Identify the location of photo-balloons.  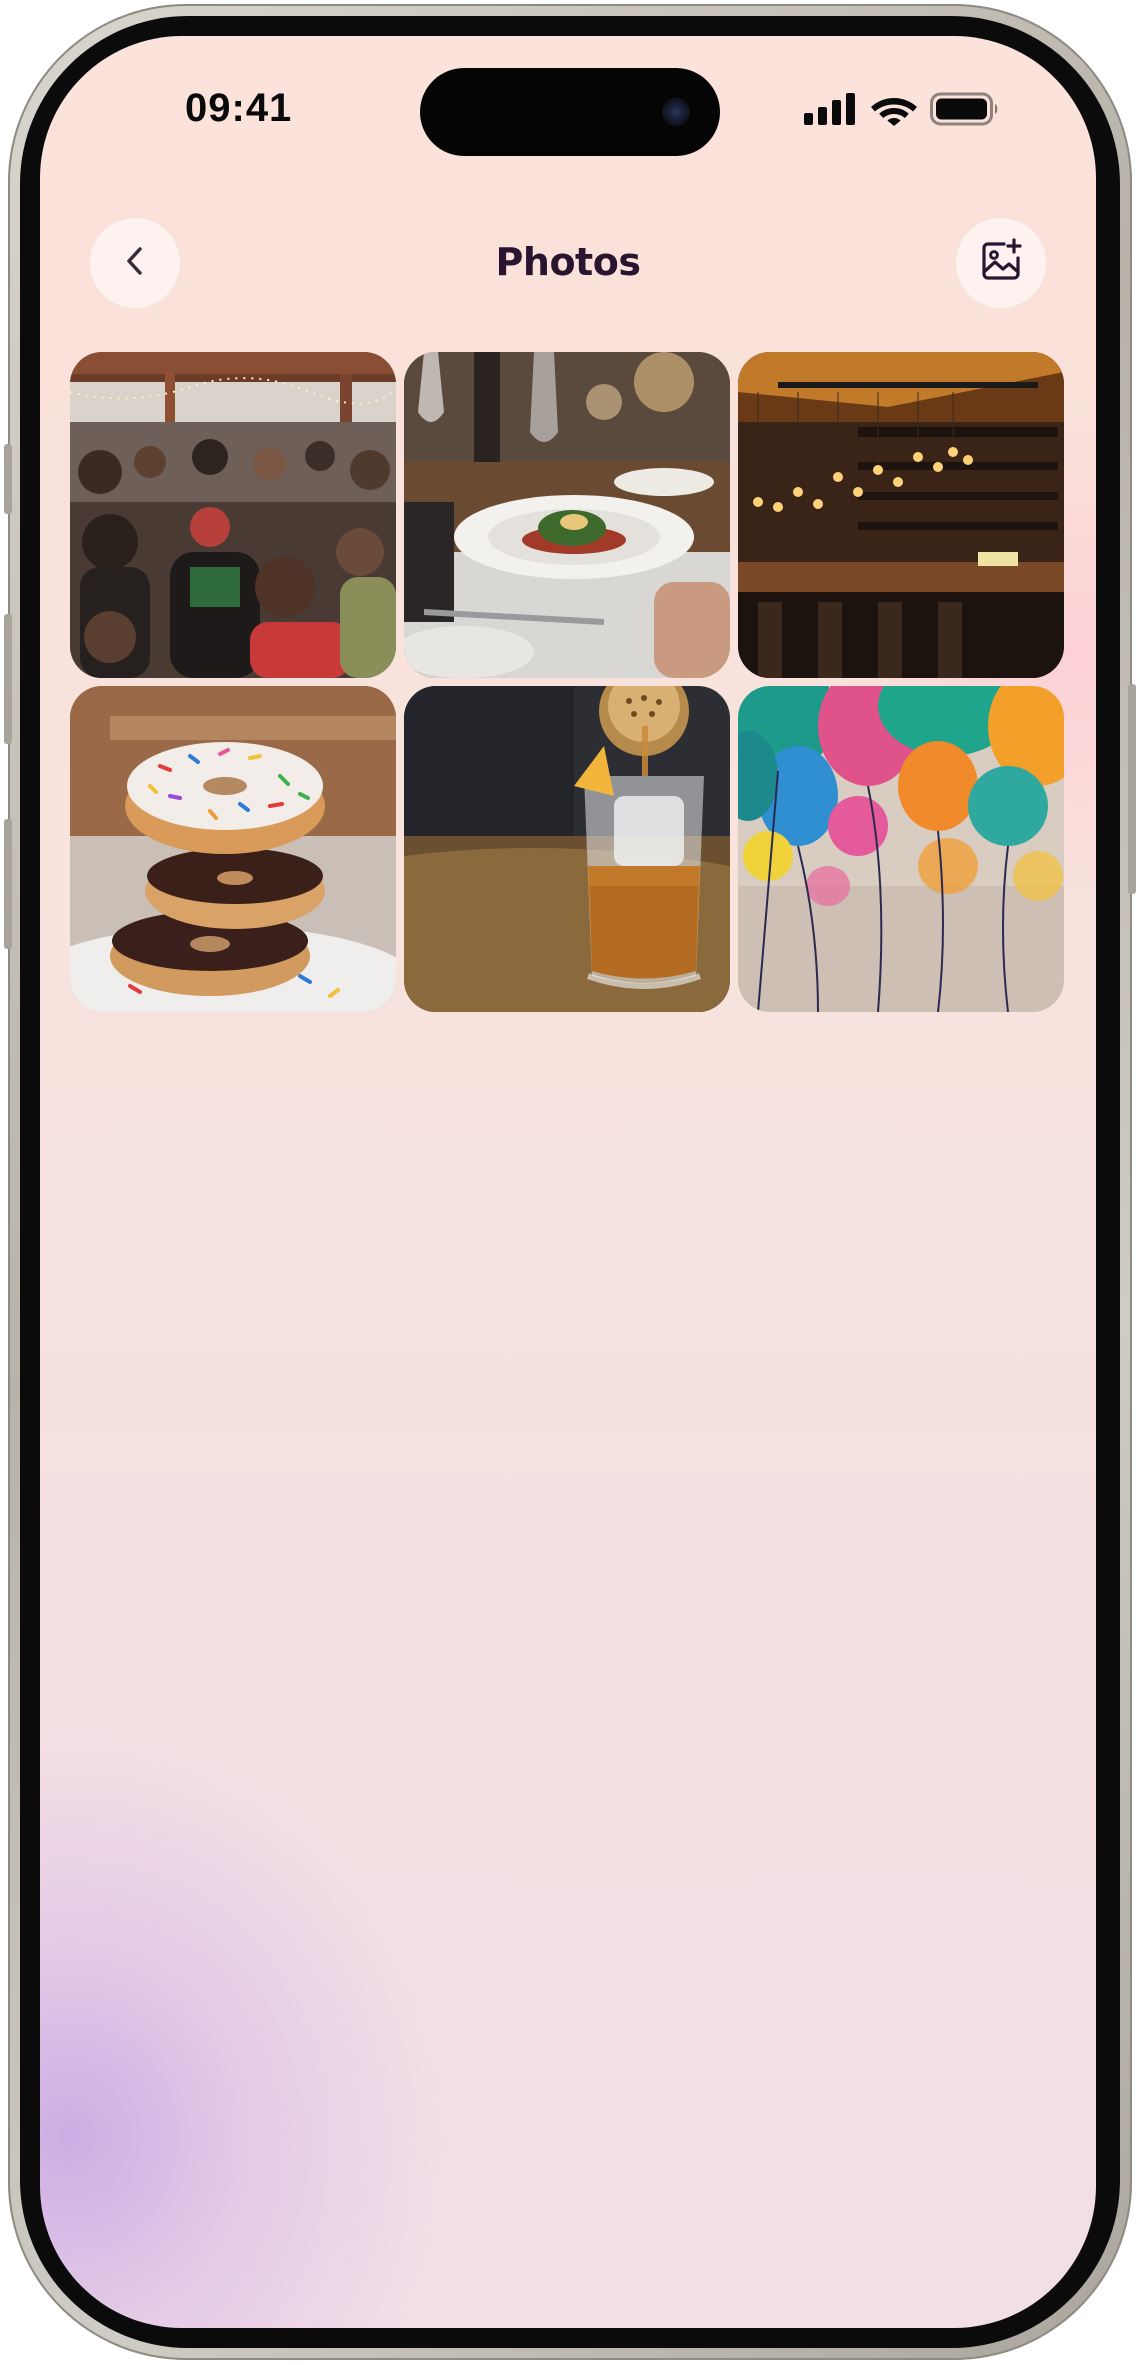
(901, 849).